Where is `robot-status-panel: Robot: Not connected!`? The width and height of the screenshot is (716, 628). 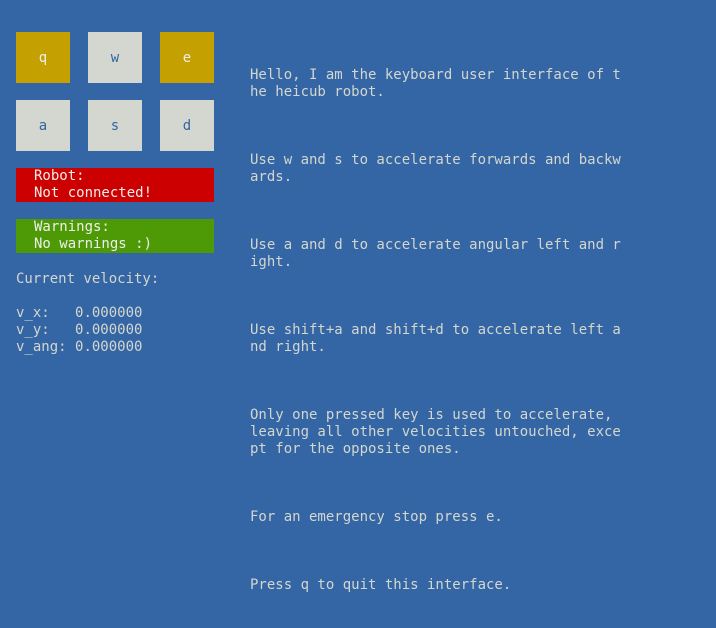 robot-status-panel: Robot: Not connected! is located at coordinates (115, 185).